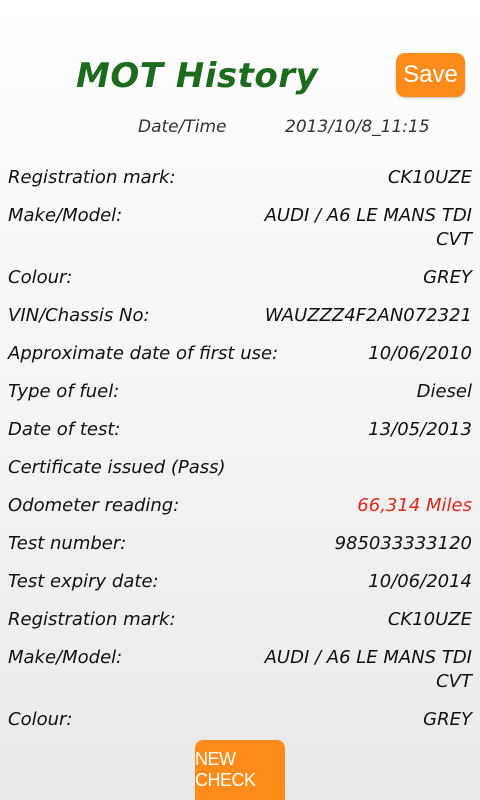  What do you see at coordinates (67, 543) in the screenshot?
I see `label-test-number: Test number:` at bounding box center [67, 543].